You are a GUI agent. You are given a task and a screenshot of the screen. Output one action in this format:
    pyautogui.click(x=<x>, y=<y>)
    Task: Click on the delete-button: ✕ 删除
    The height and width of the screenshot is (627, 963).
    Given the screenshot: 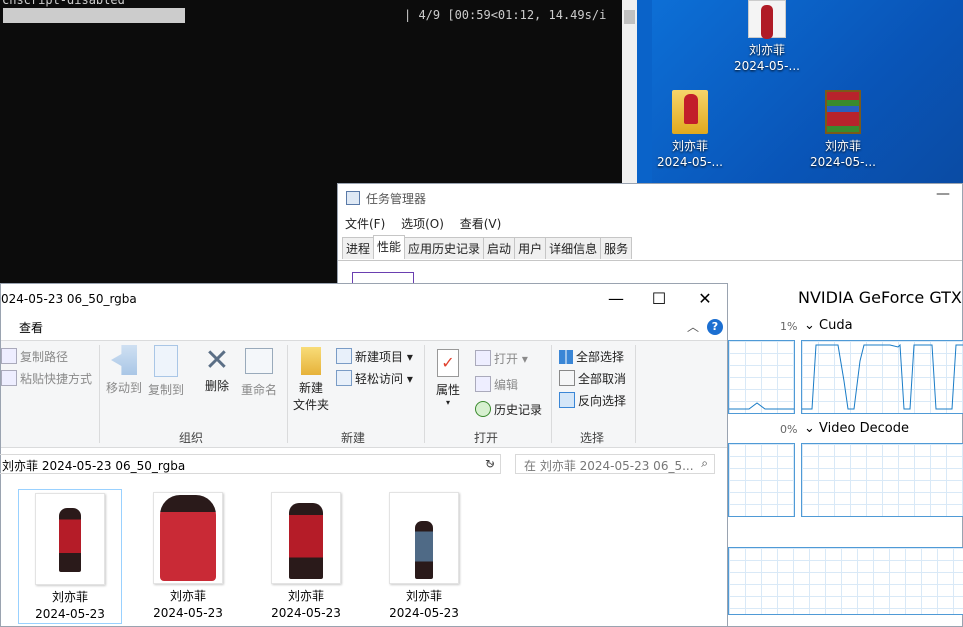 What is the action you would take?
    pyautogui.click(x=217, y=369)
    